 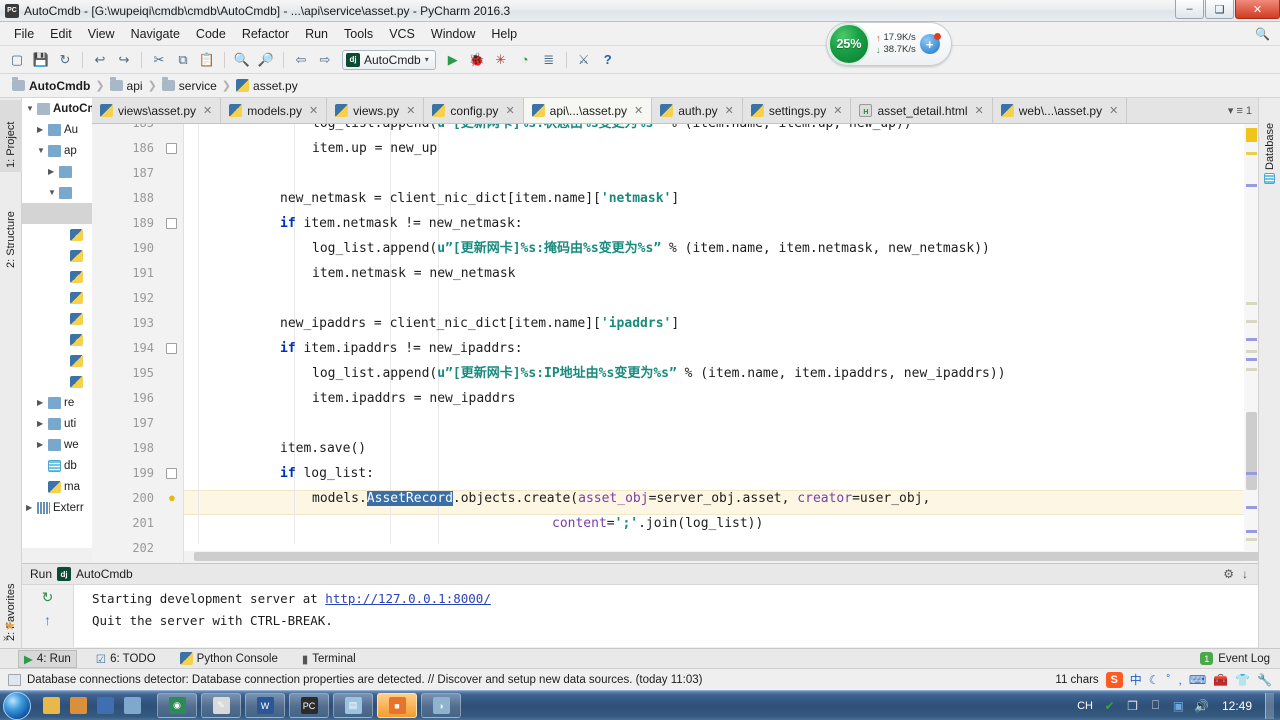 I want to click on bottom-tab-python-console: Python Console, so click(x=229, y=658).